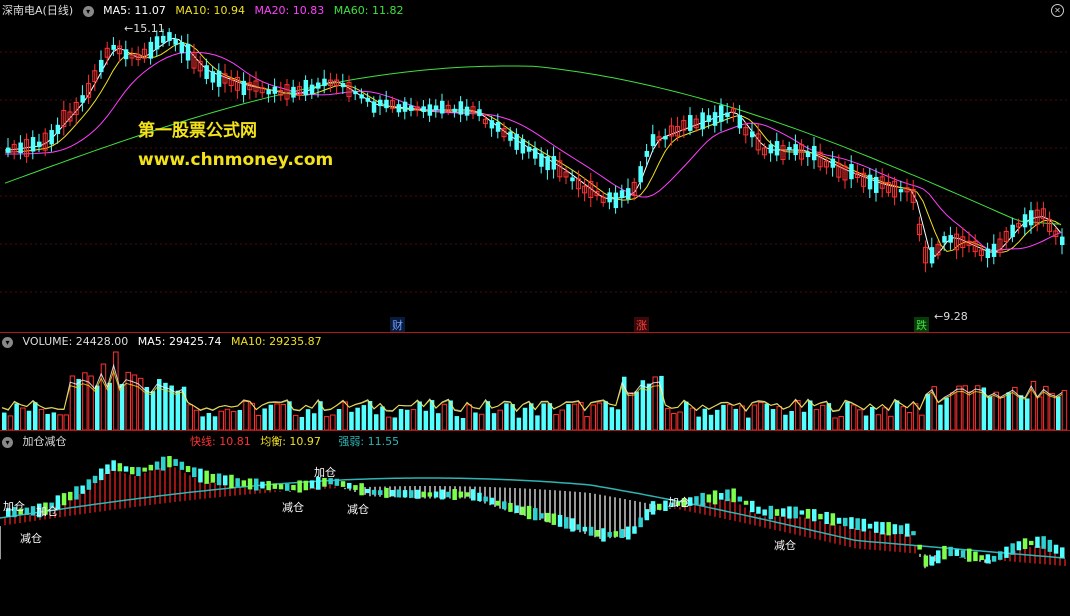  I want to click on close-icon: ✕, so click(1057, 10).